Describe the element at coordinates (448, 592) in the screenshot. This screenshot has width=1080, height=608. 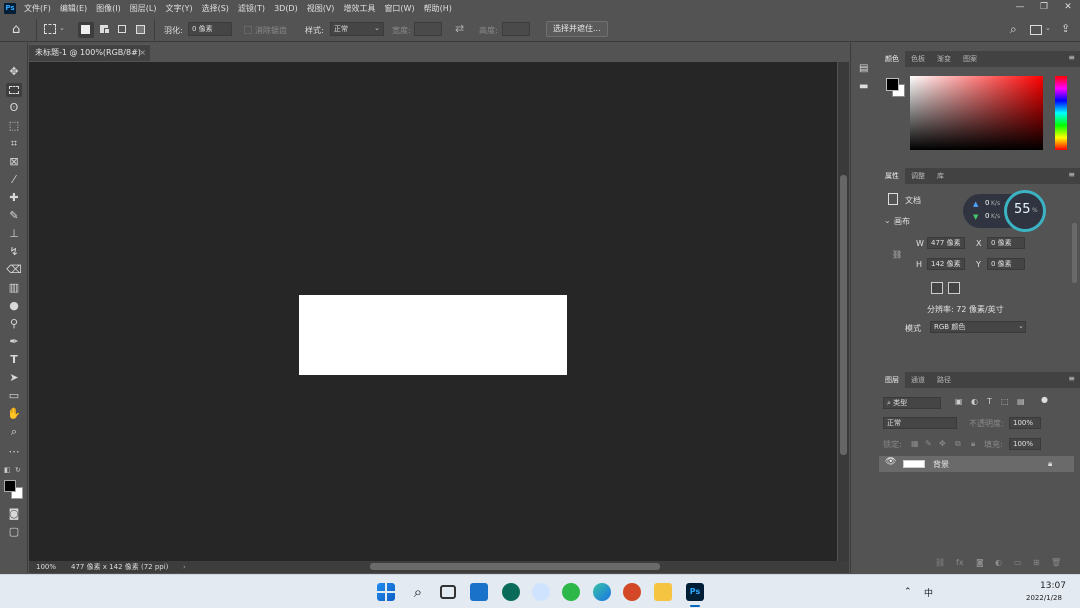
I see `task-view-icon` at that location.